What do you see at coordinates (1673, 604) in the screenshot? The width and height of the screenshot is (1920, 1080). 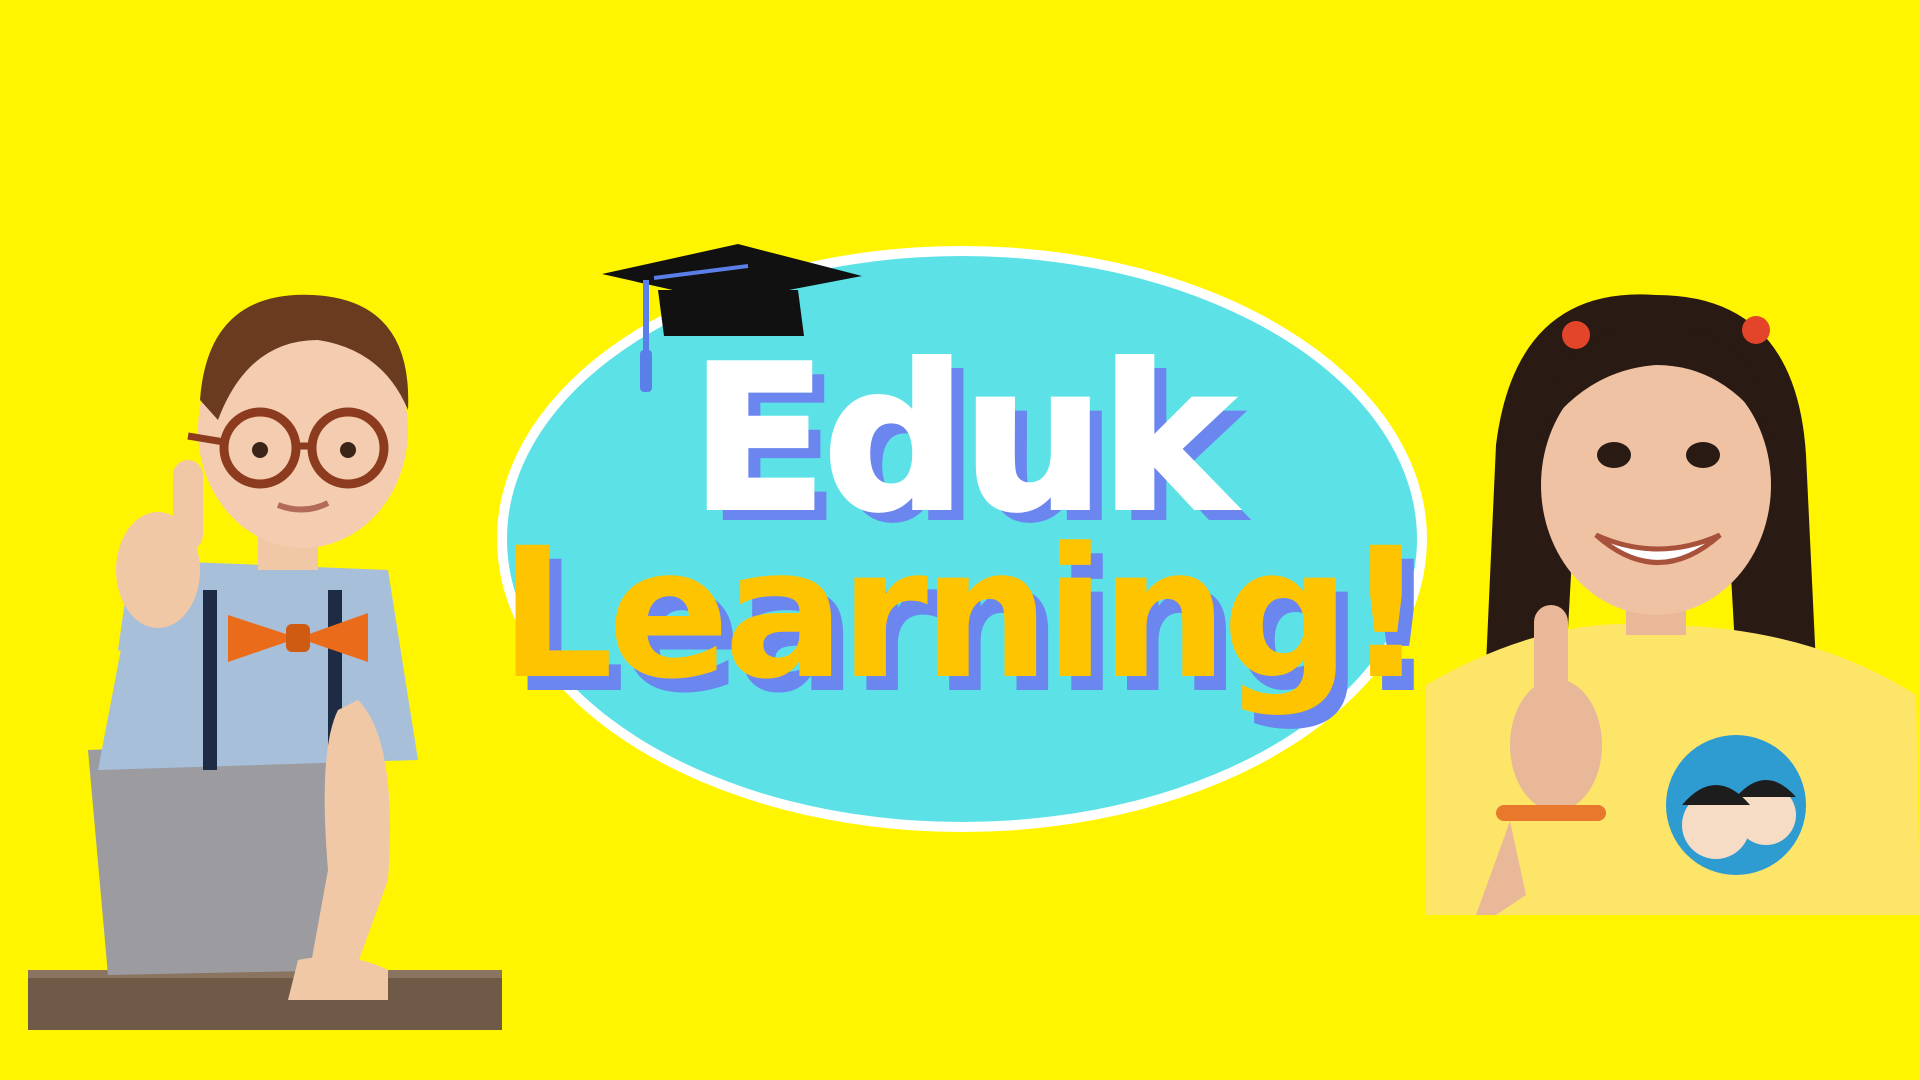 I see `girl-thumbs-up-photo` at bounding box center [1673, 604].